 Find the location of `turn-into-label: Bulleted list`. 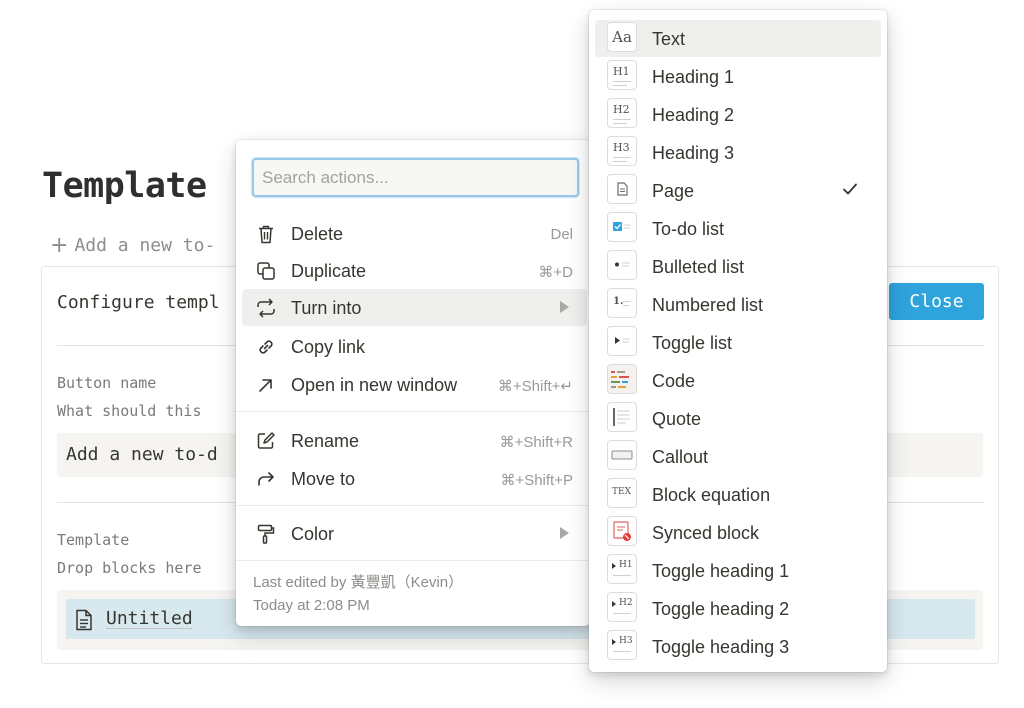

turn-into-label: Bulleted list is located at coordinates (698, 267).